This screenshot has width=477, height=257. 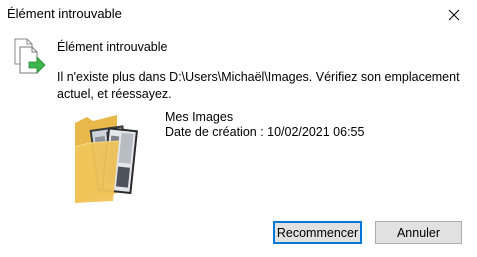 I want to click on item-name: Mes Images, so click(x=199, y=117).